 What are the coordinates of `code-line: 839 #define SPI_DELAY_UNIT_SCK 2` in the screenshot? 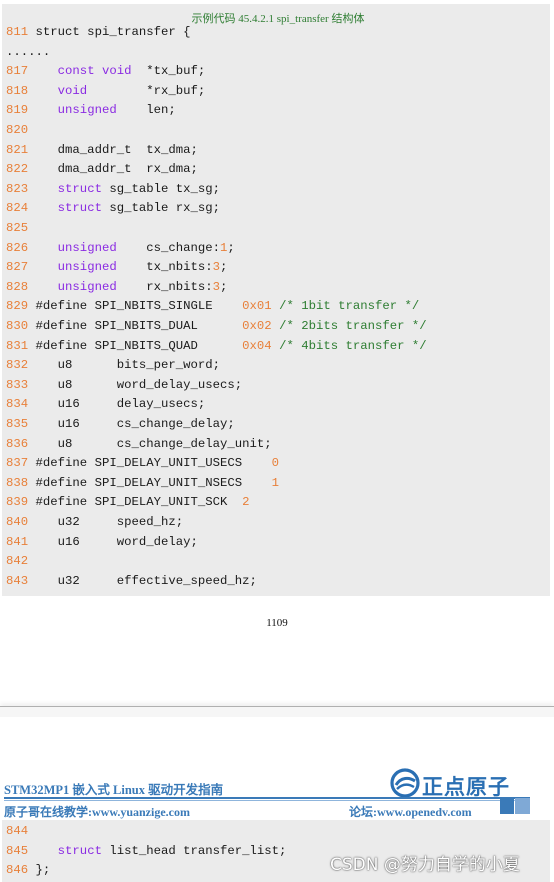 It's located at (128, 502).